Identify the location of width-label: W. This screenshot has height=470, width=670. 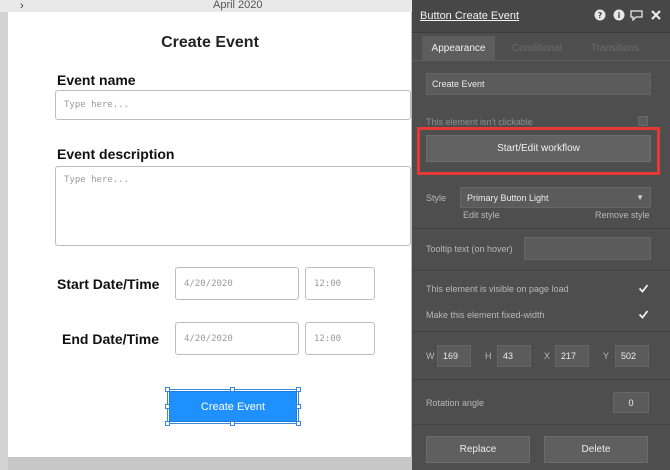
(430, 356).